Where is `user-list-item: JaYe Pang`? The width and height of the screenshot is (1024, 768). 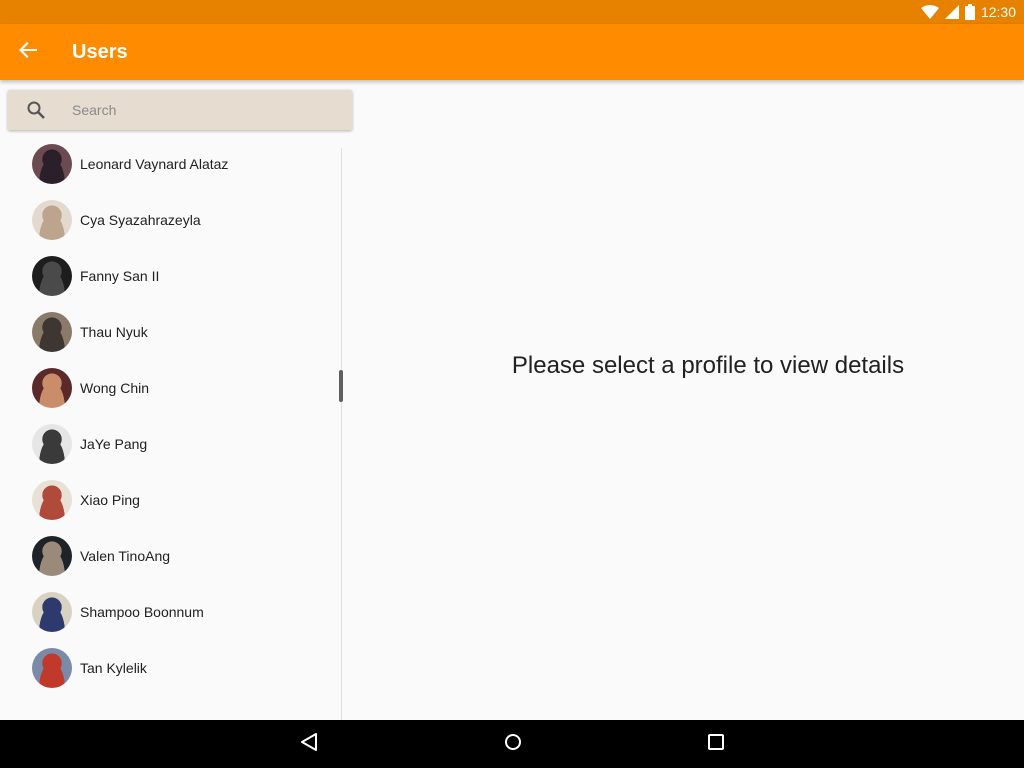
user-list-item: JaYe Pang is located at coordinates (170, 444).